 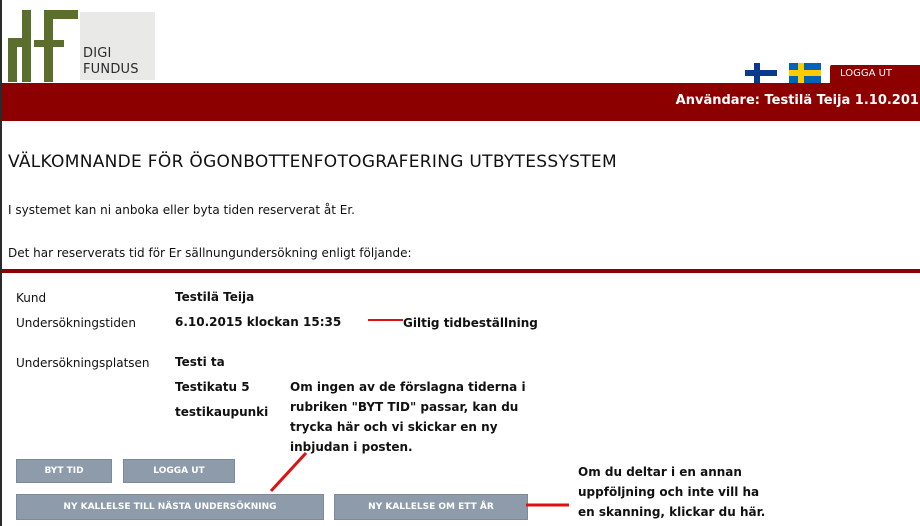 I want to click on new-invite-pointer, so click(x=288, y=472).